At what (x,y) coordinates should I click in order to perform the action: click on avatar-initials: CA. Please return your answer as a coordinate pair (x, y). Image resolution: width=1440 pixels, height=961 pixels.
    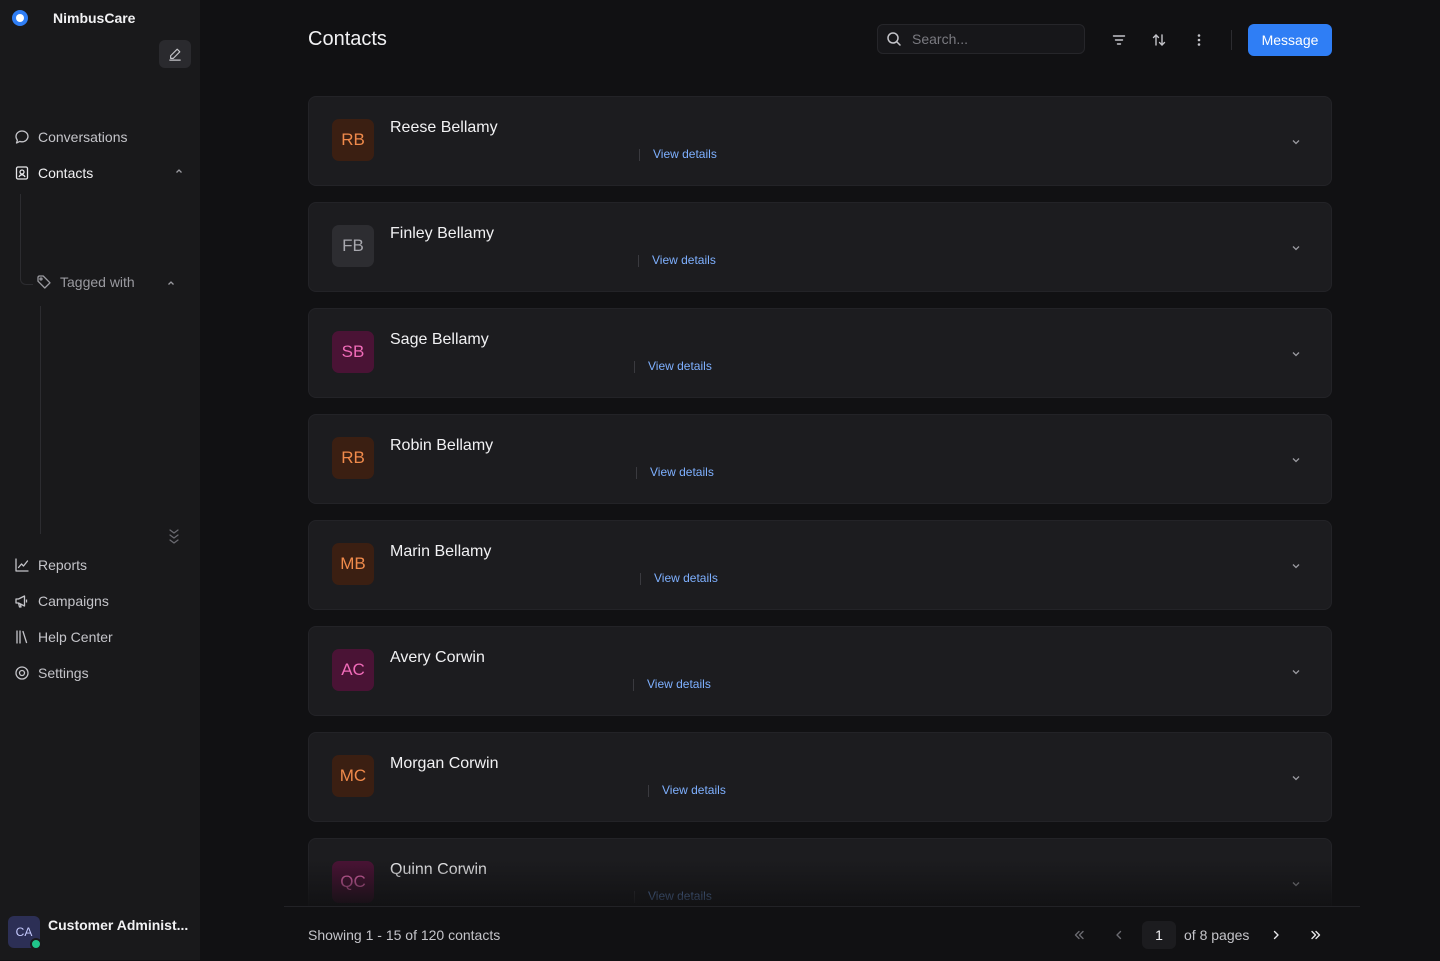
    Looking at the image, I should click on (24, 932).